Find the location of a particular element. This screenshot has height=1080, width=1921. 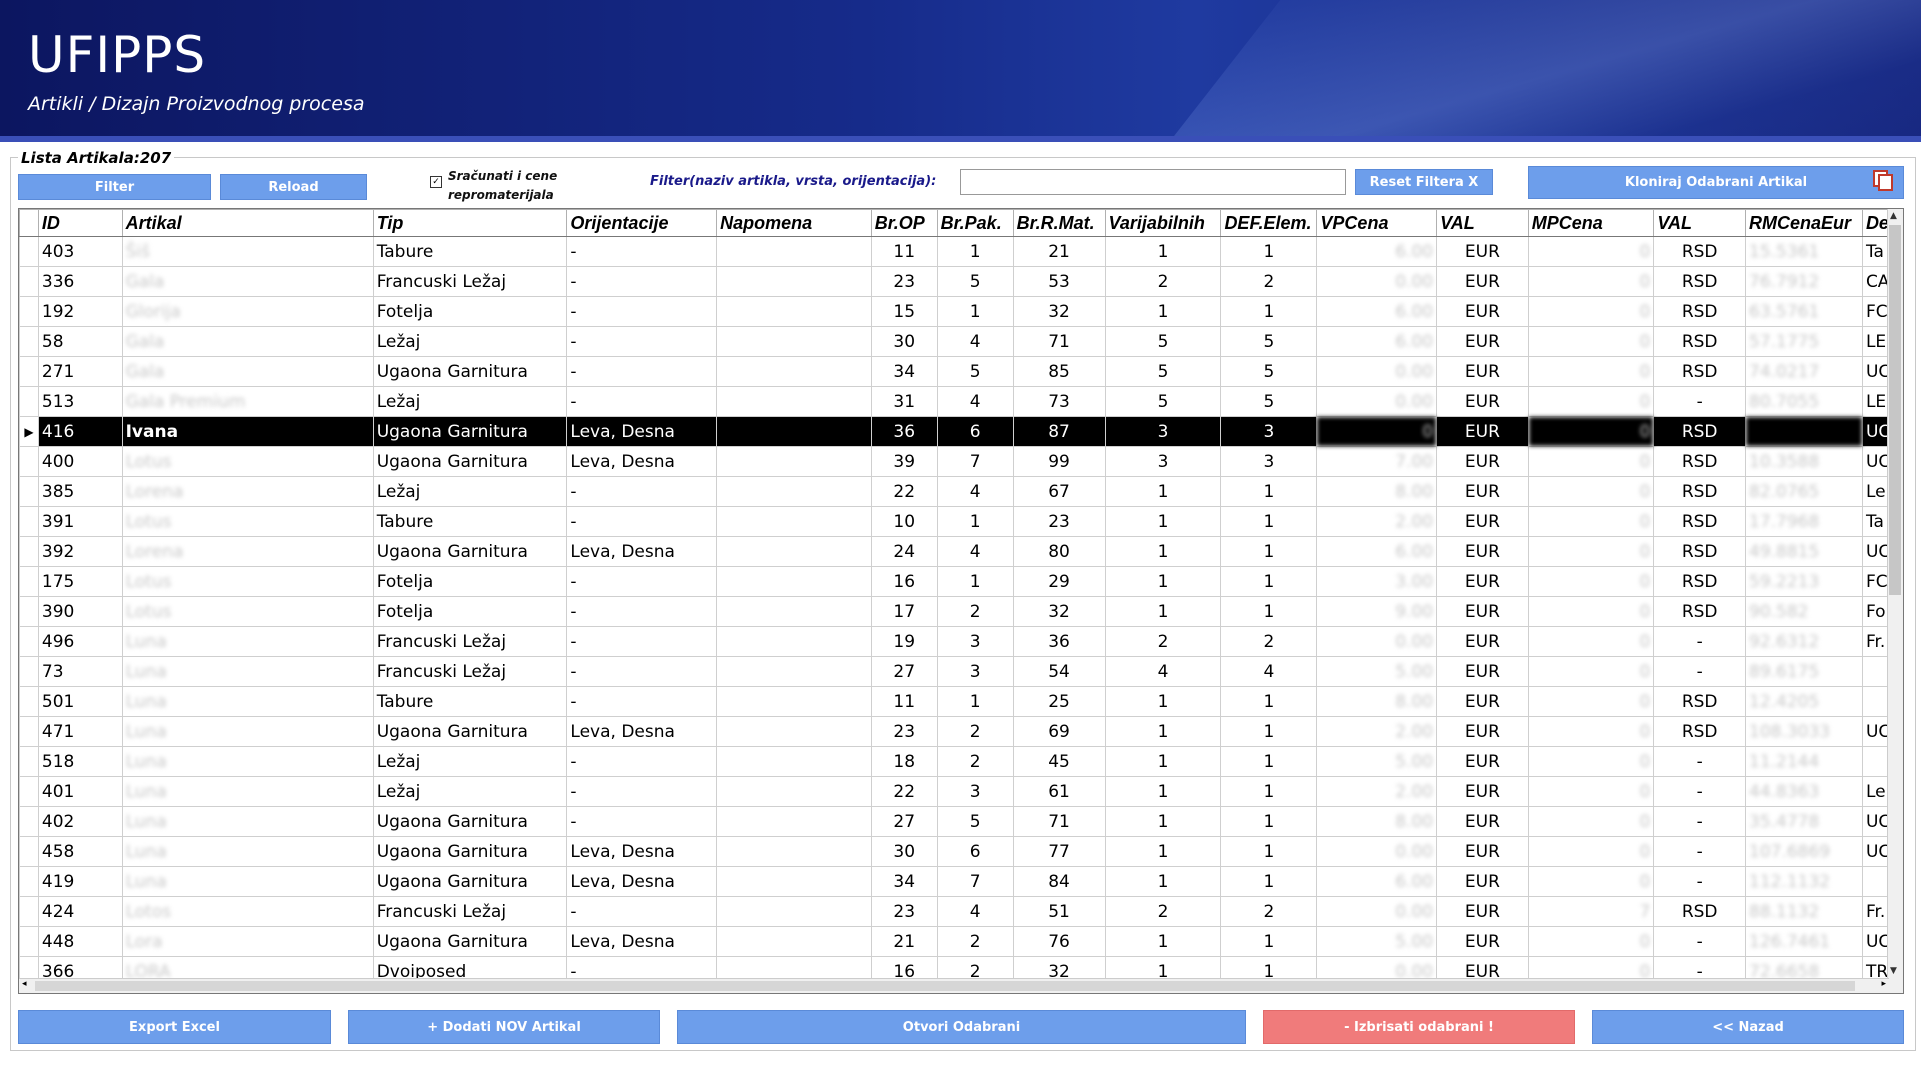

vertical-scroll-thumb is located at coordinates (1895, 410).